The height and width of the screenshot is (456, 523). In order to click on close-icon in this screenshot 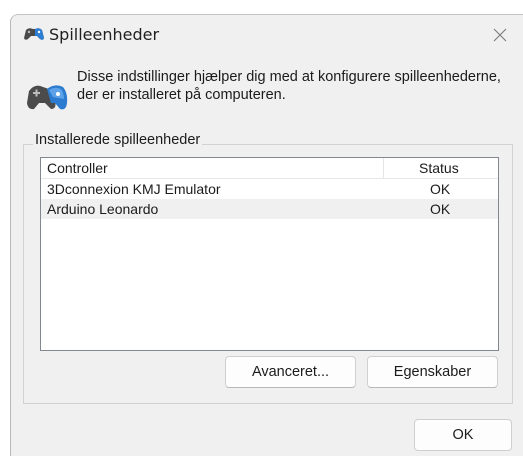, I will do `click(500, 35)`.